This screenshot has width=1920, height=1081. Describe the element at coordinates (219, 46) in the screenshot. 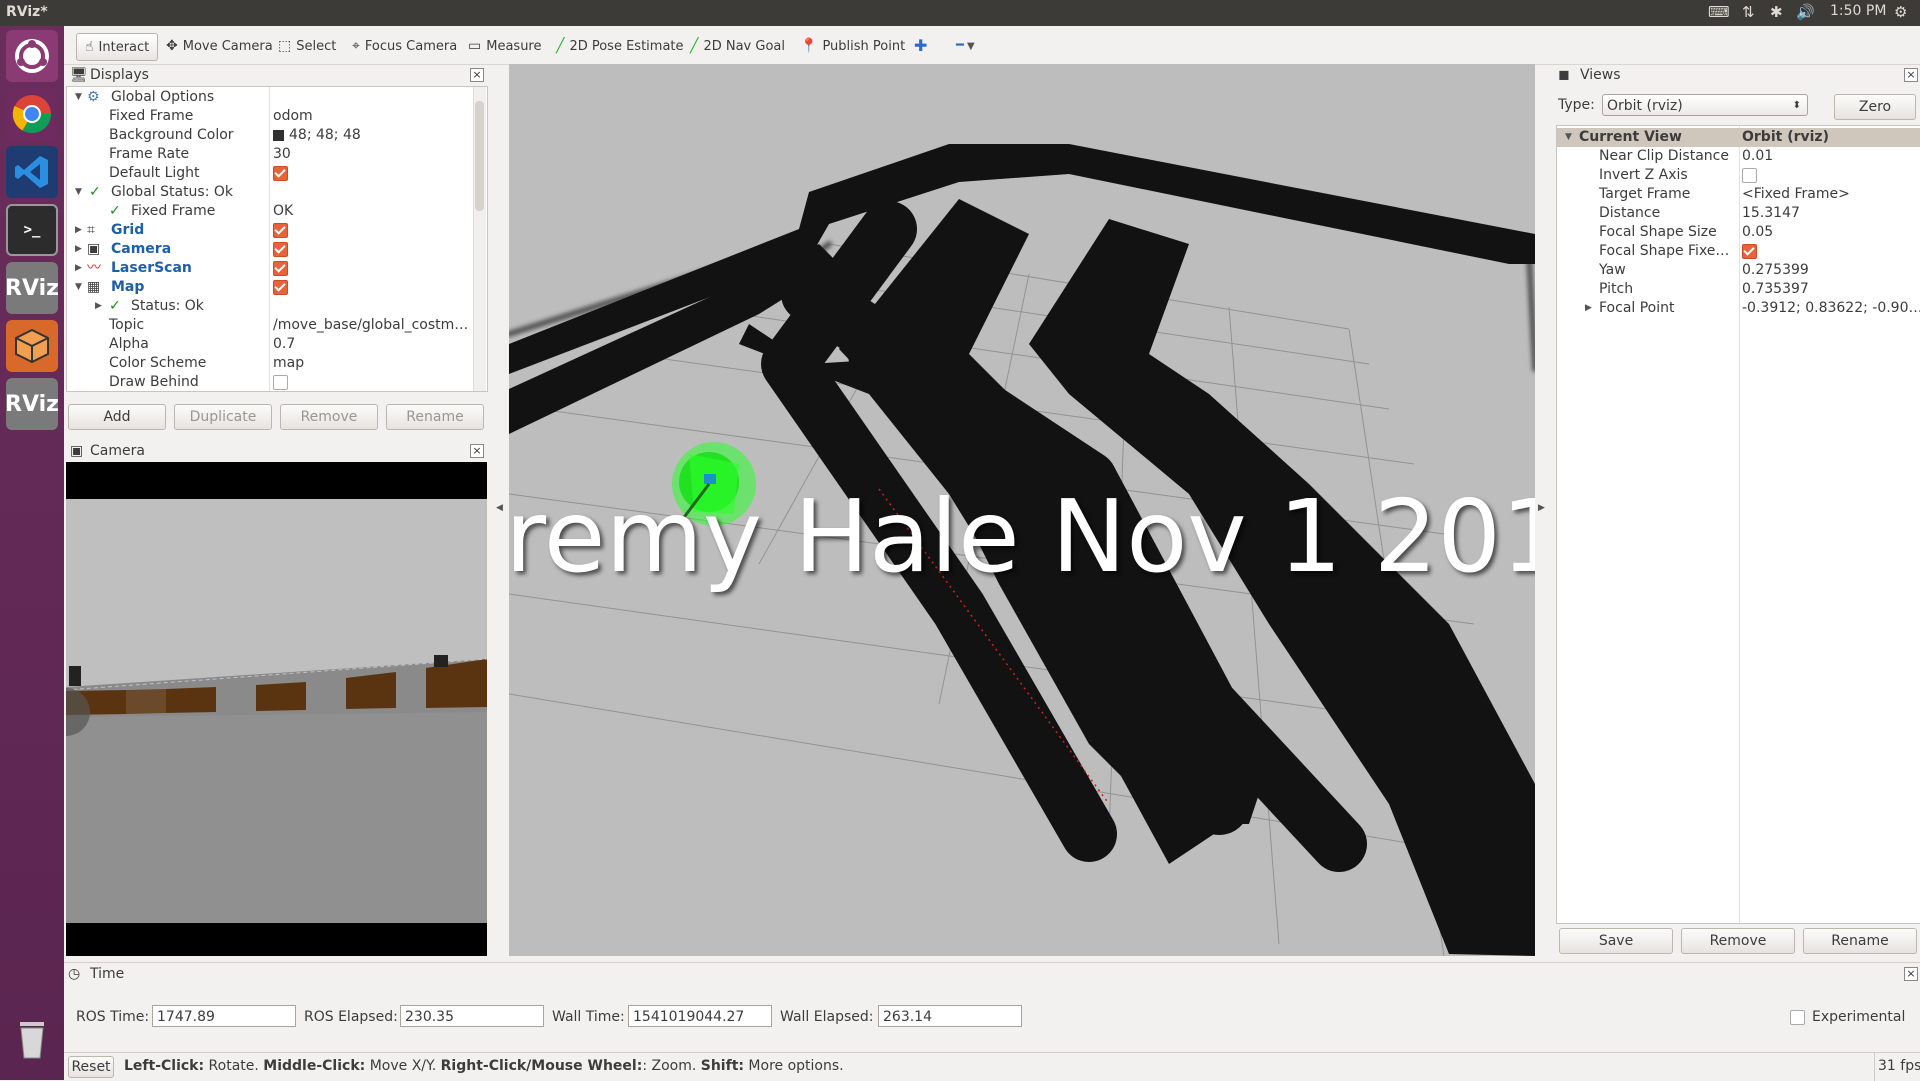

I see `move-camera-tool: ✥ Move Camera` at that location.